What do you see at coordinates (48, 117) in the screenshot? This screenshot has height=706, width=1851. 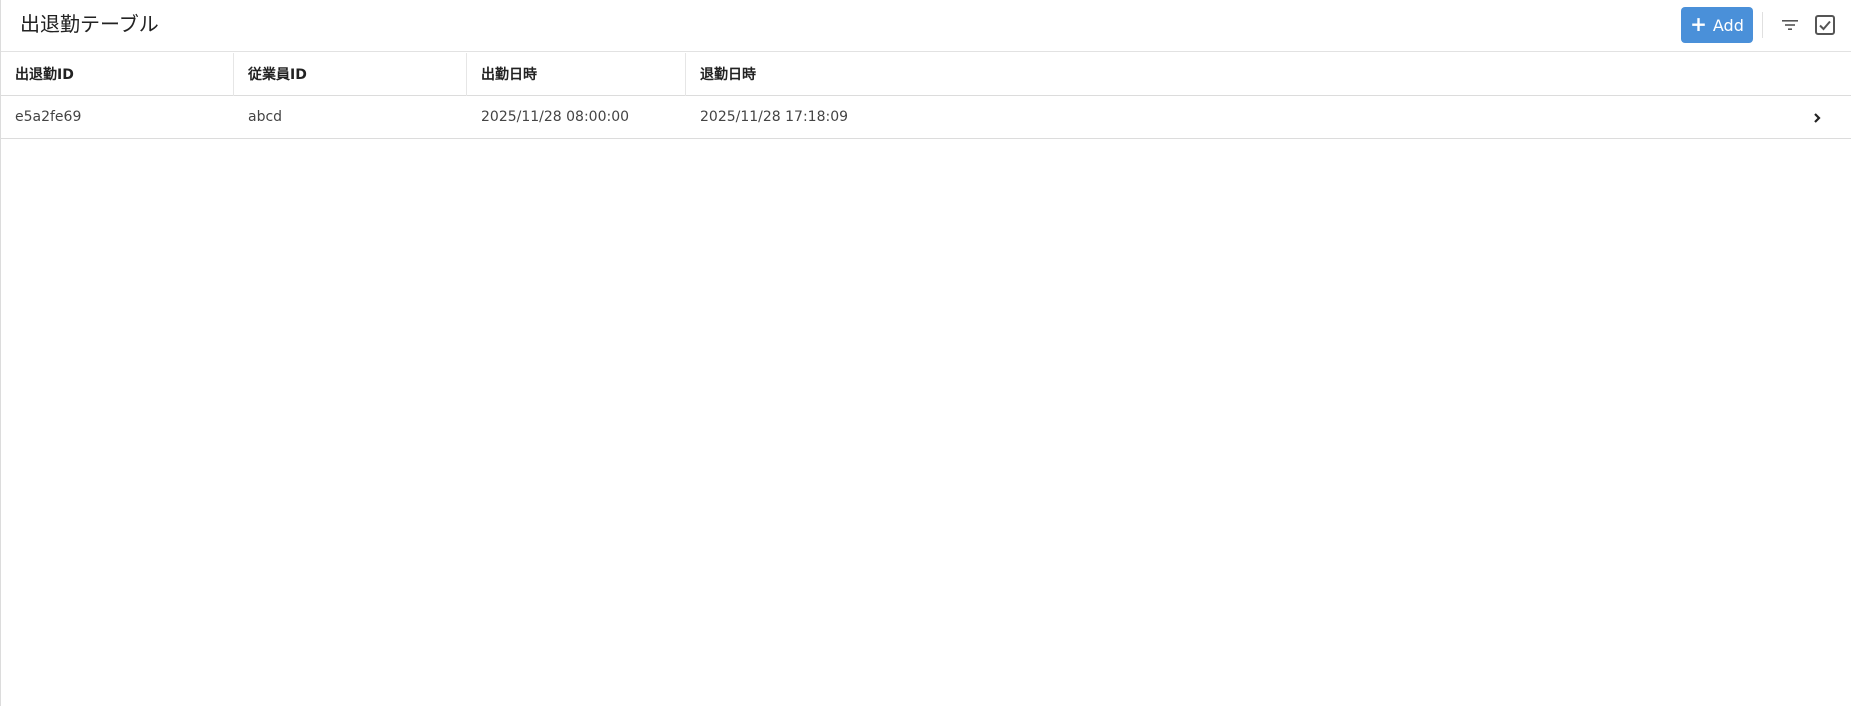 I see `cell-attendance-id: e5a2fe69` at bounding box center [48, 117].